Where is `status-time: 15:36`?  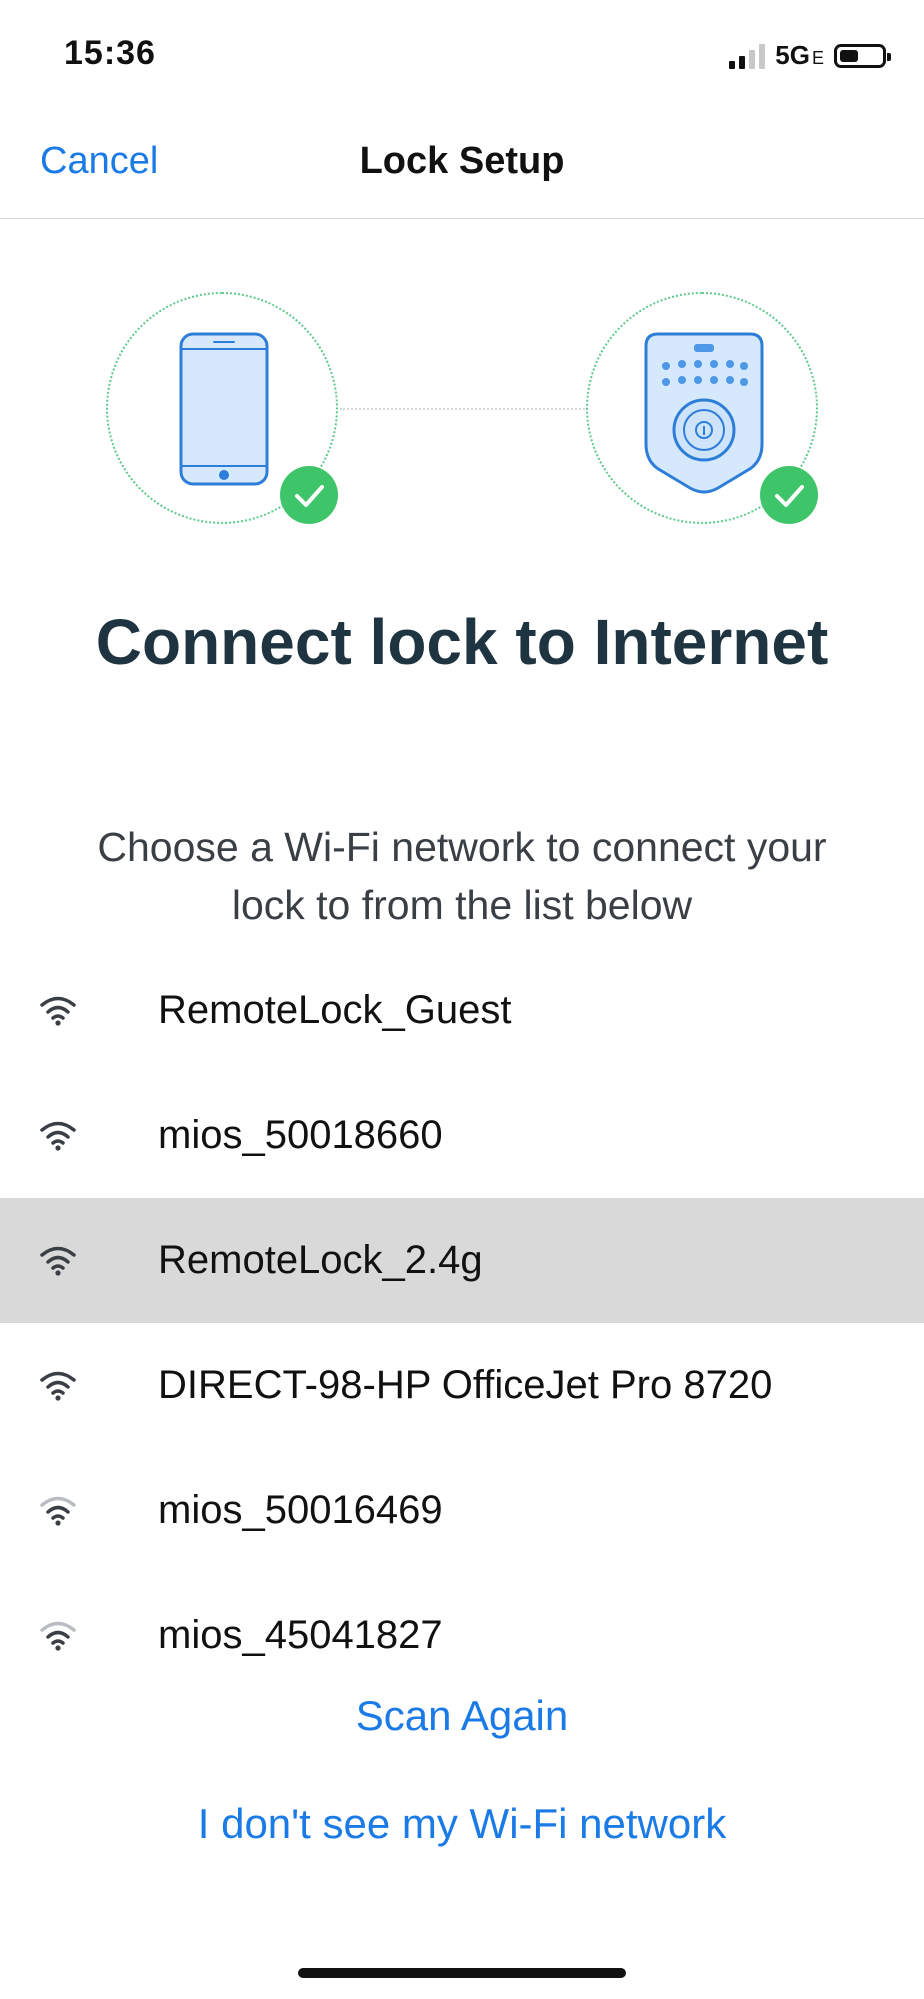
status-time: 15:36 is located at coordinates (110, 53).